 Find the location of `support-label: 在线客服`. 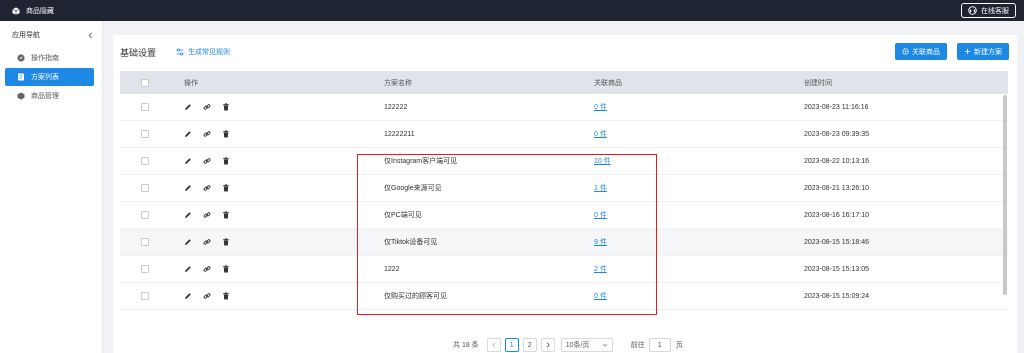

support-label: 在线客服 is located at coordinates (995, 11).